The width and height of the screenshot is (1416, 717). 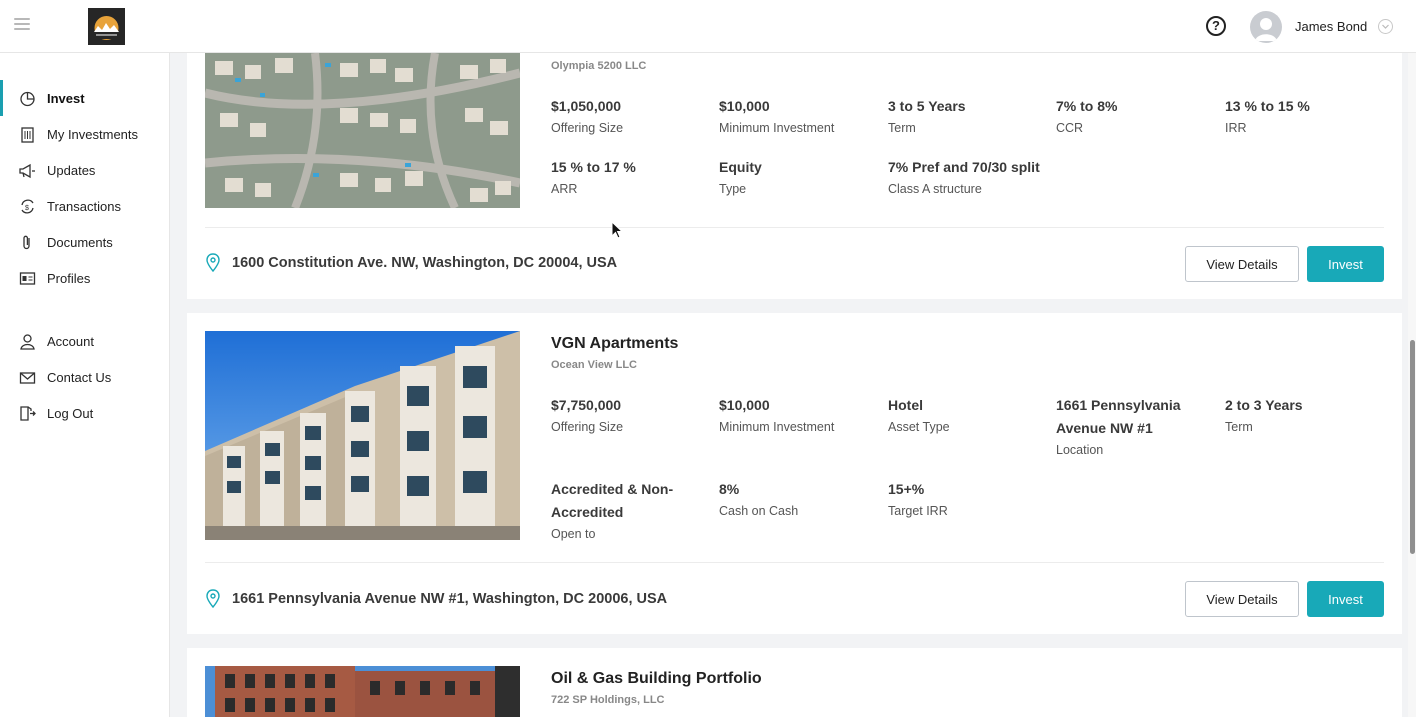 What do you see at coordinates (84, 242) in the screenshot?
I see `sidebar-item-documents: Documents` at bounding box center [84, 242].